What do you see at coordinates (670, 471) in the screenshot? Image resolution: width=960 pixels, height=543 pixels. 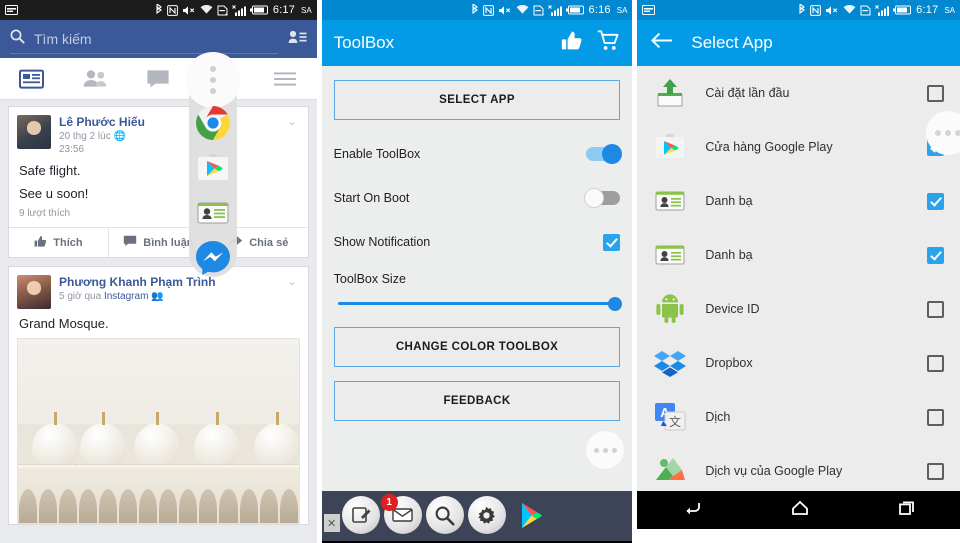 I see `play-services-icon` at bounding box center [670, 471].